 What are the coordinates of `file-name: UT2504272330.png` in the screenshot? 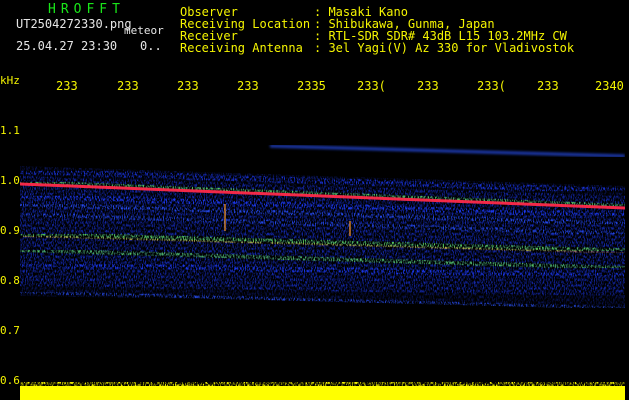 It's located at (74, 24).